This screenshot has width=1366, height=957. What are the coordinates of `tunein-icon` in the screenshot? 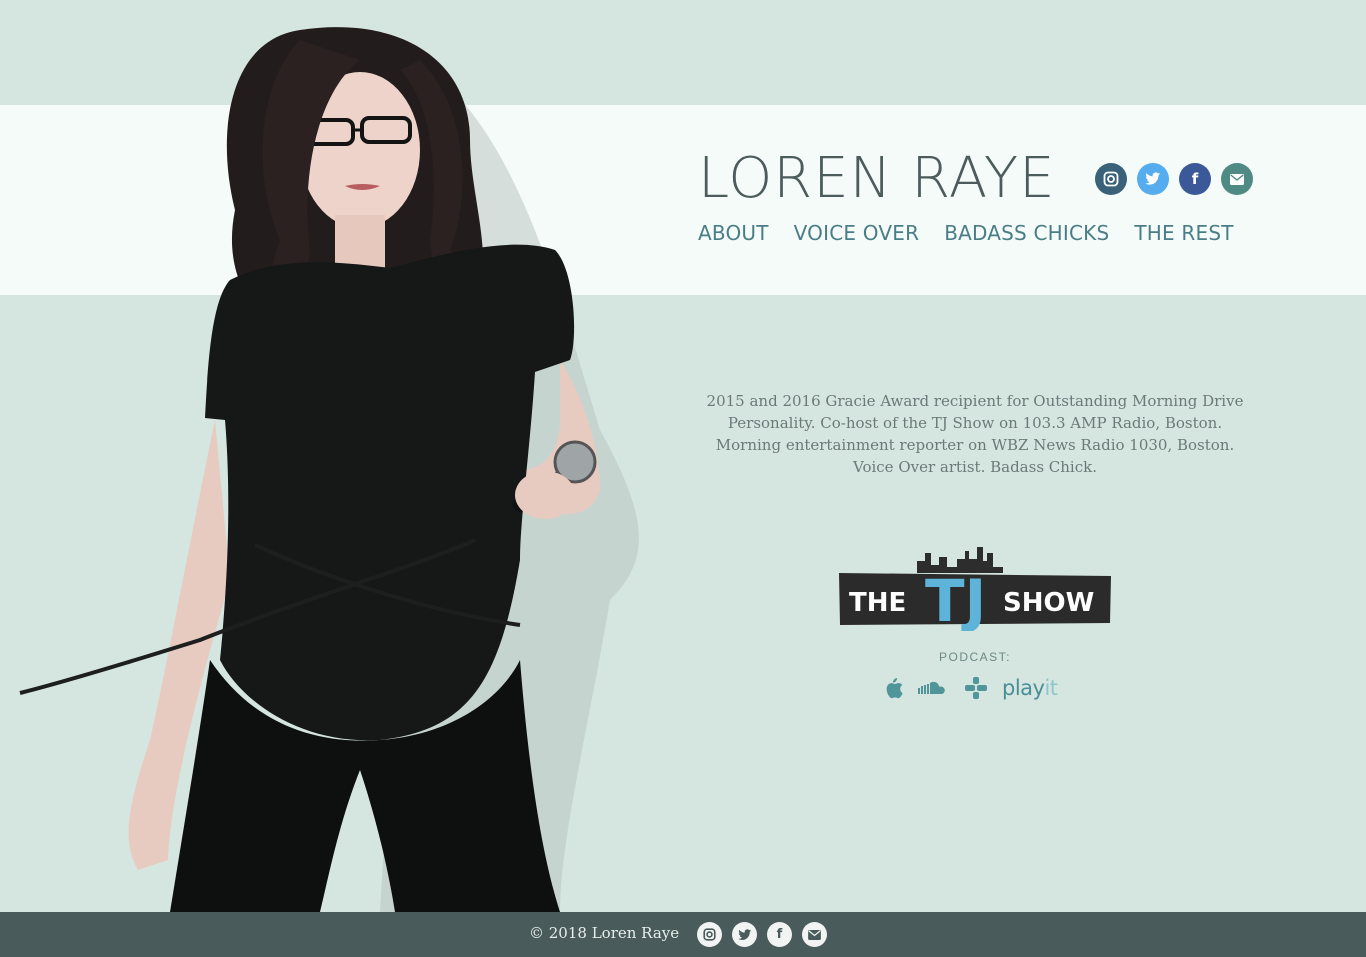 It's located at (976, 688).